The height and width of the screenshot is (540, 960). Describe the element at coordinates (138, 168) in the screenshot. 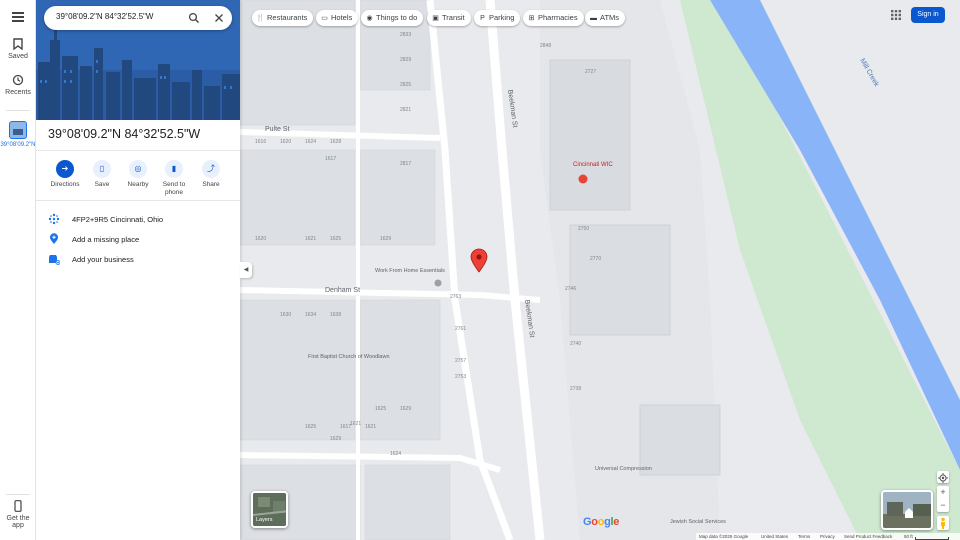

I see `nearby-icon: ◎` at that location.